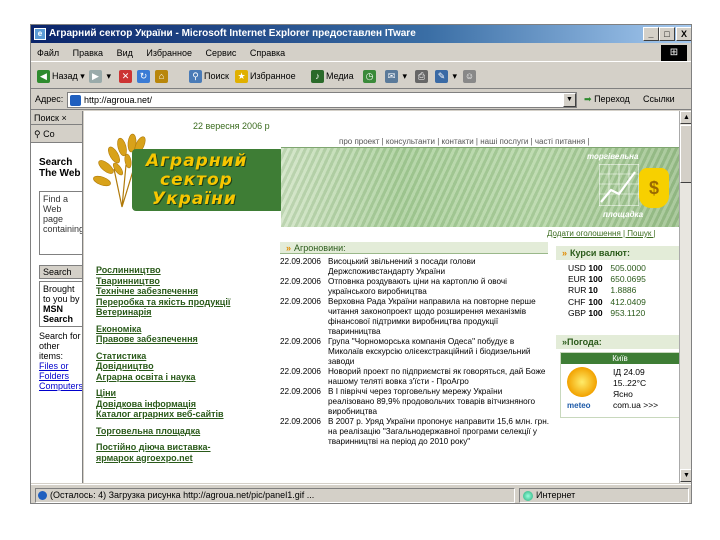 This screenshot has height=540, width=720. Describe the element at coordinates (184, 291) in the screenshot. I see `nav-item: Технічне забезпечення` at that location.